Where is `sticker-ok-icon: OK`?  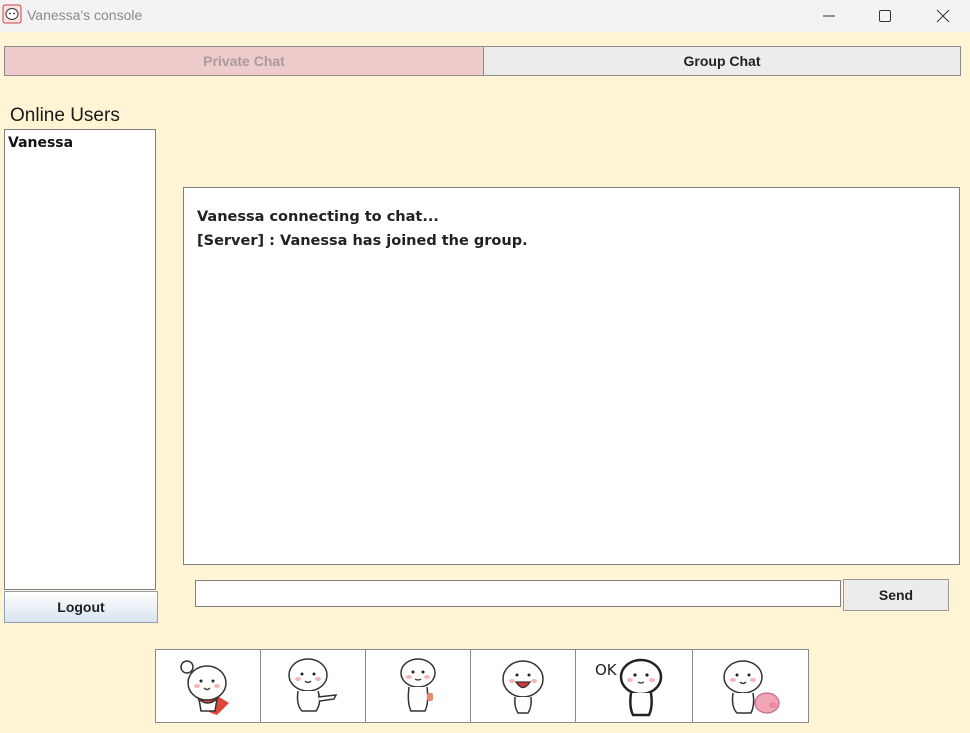
sticker-ok-icon: OK is located at coordinates (629, 687).